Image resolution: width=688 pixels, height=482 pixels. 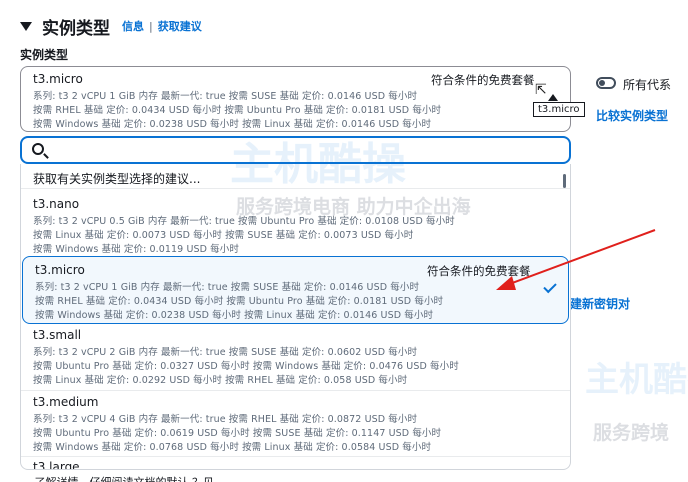 What do you see at coordinates (66, 402) in the screenshot?
I see `option-name: t3.medium` at bounding box center [66, 402].